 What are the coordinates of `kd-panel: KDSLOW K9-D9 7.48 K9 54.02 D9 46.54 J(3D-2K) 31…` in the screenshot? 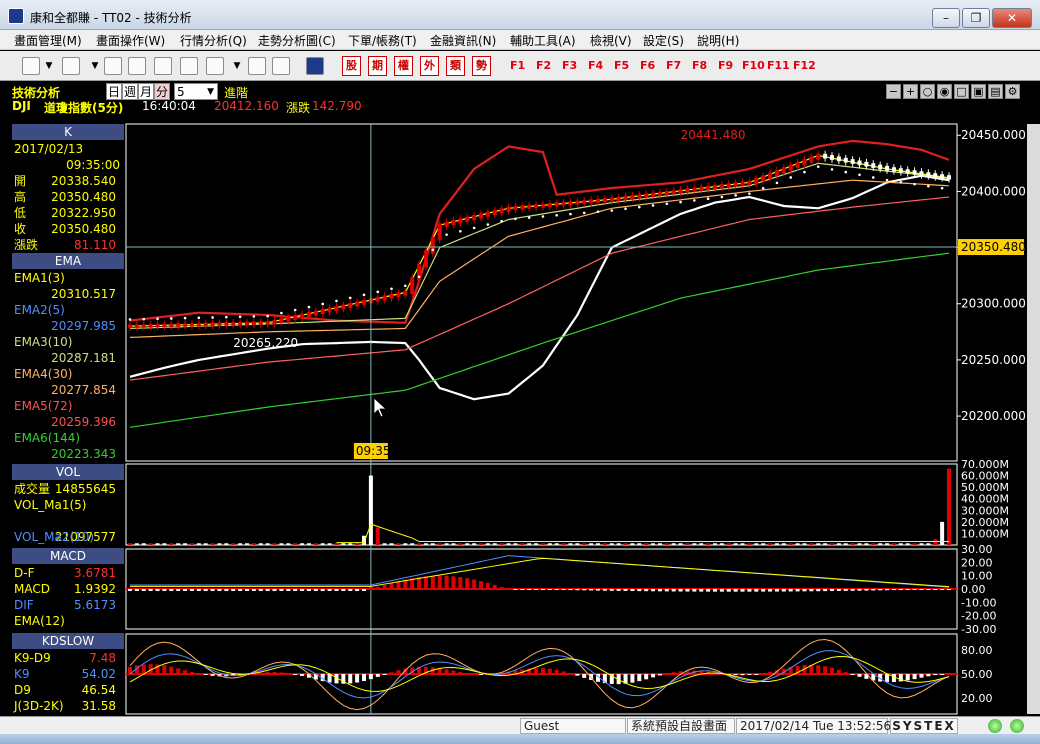 It's located at (68, 674).